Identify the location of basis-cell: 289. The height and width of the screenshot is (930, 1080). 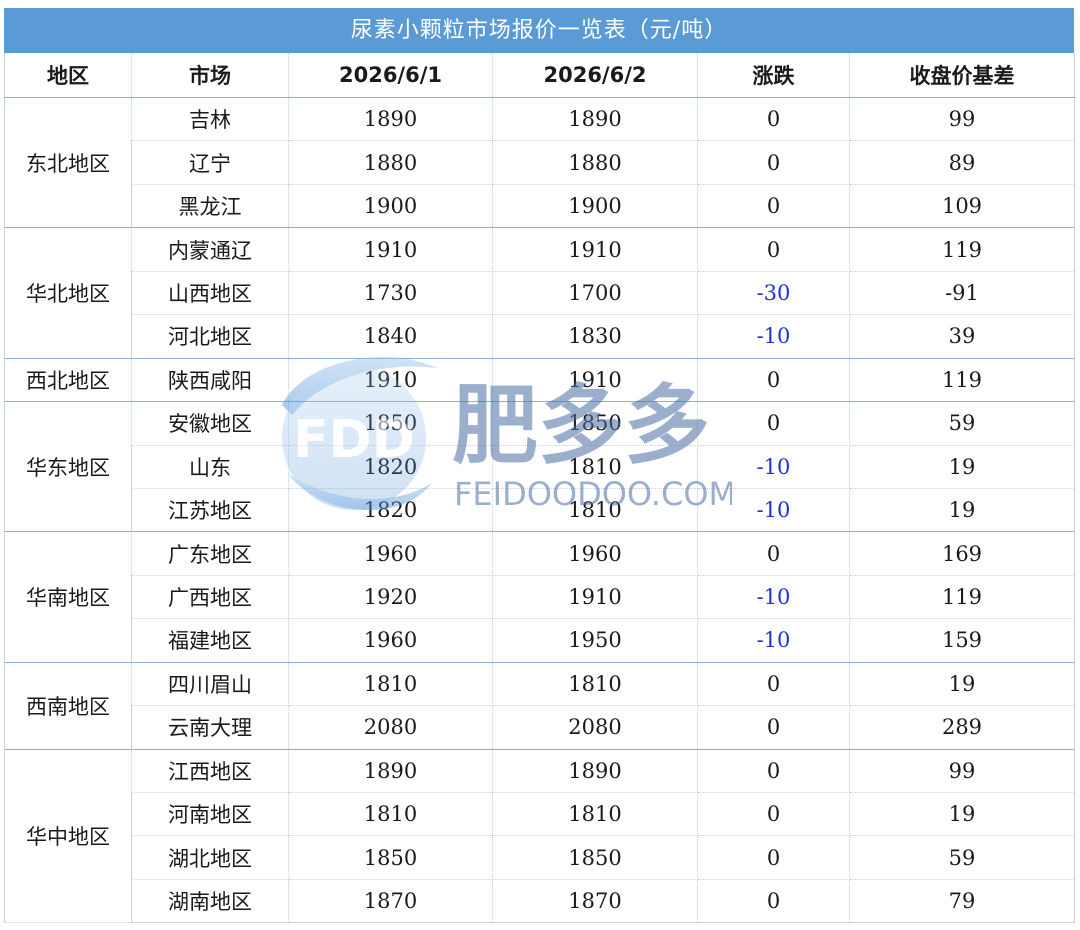
(962, 727).